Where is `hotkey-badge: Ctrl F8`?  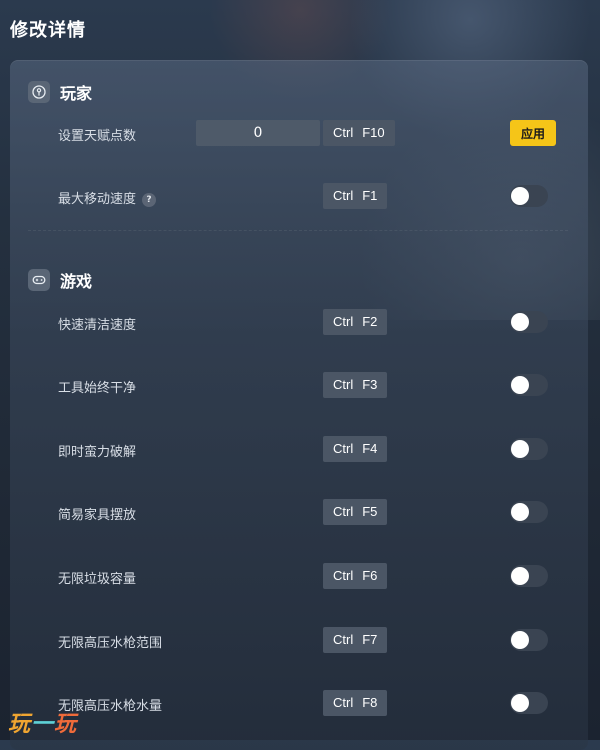 hotkey-badge: Ctrl F8 is located at coordinates (355, 703).